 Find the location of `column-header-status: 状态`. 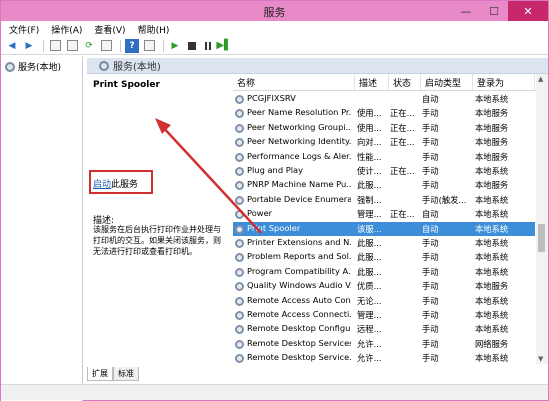

column-header-status: 状态 is located at coordinates (405, 82).